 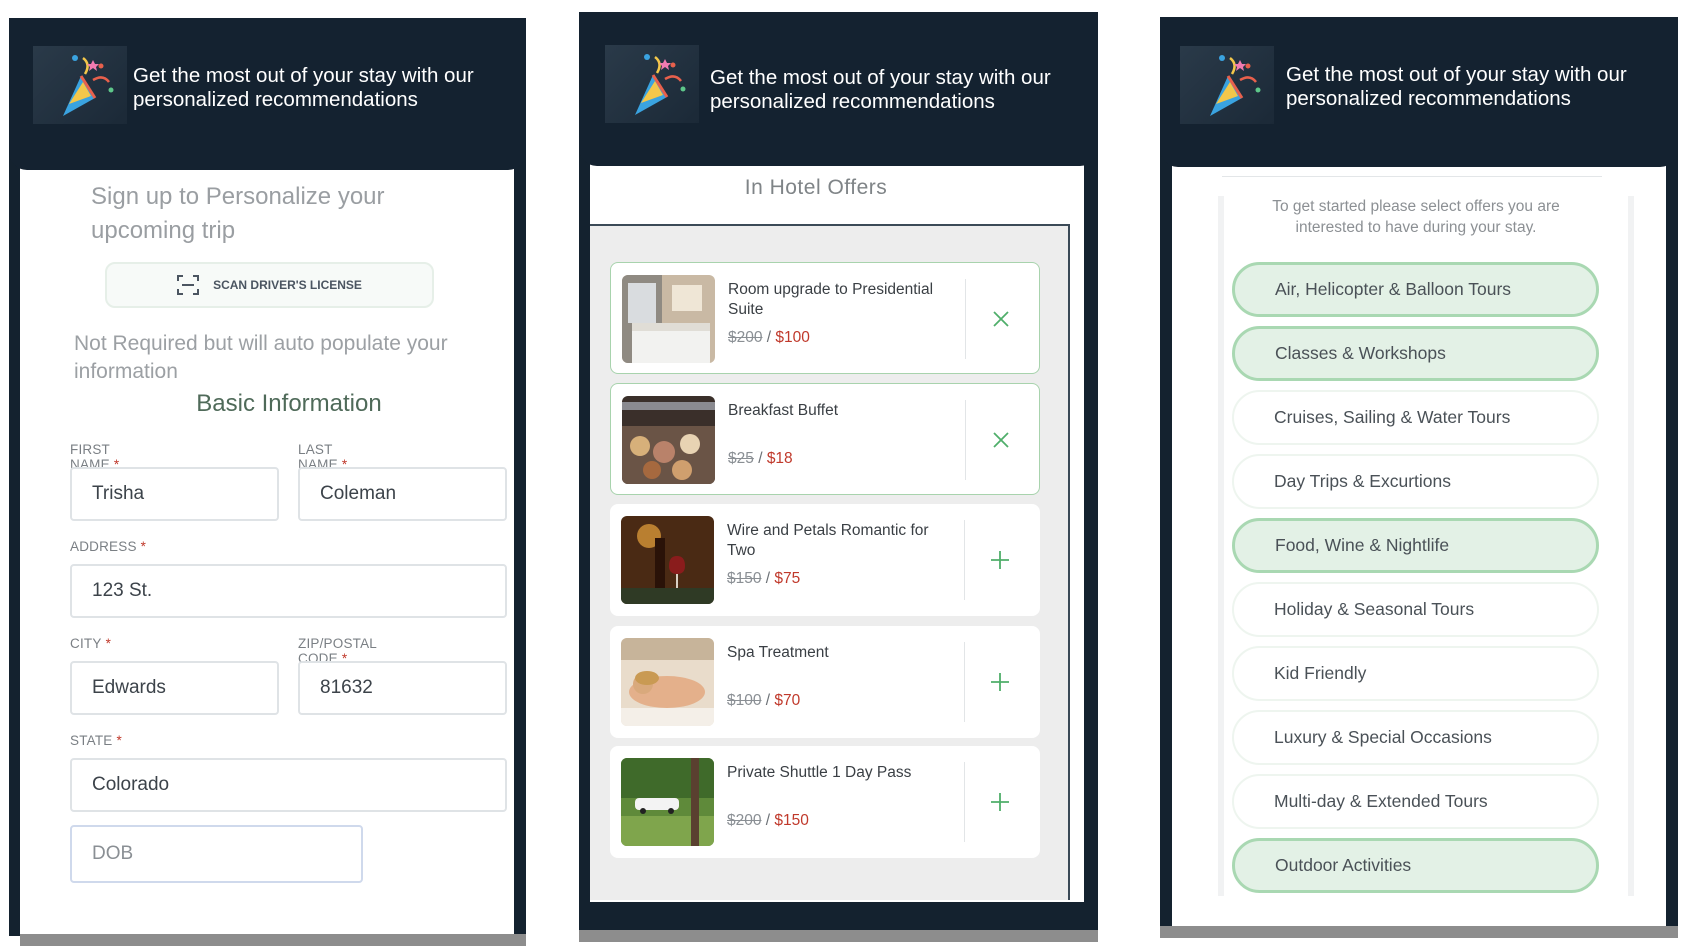 What do you see at coordinates (828, 540) in the screenshot?
I see `offer-name: Wire and Petals Romantic for Two` at bounding box center [828, 540].